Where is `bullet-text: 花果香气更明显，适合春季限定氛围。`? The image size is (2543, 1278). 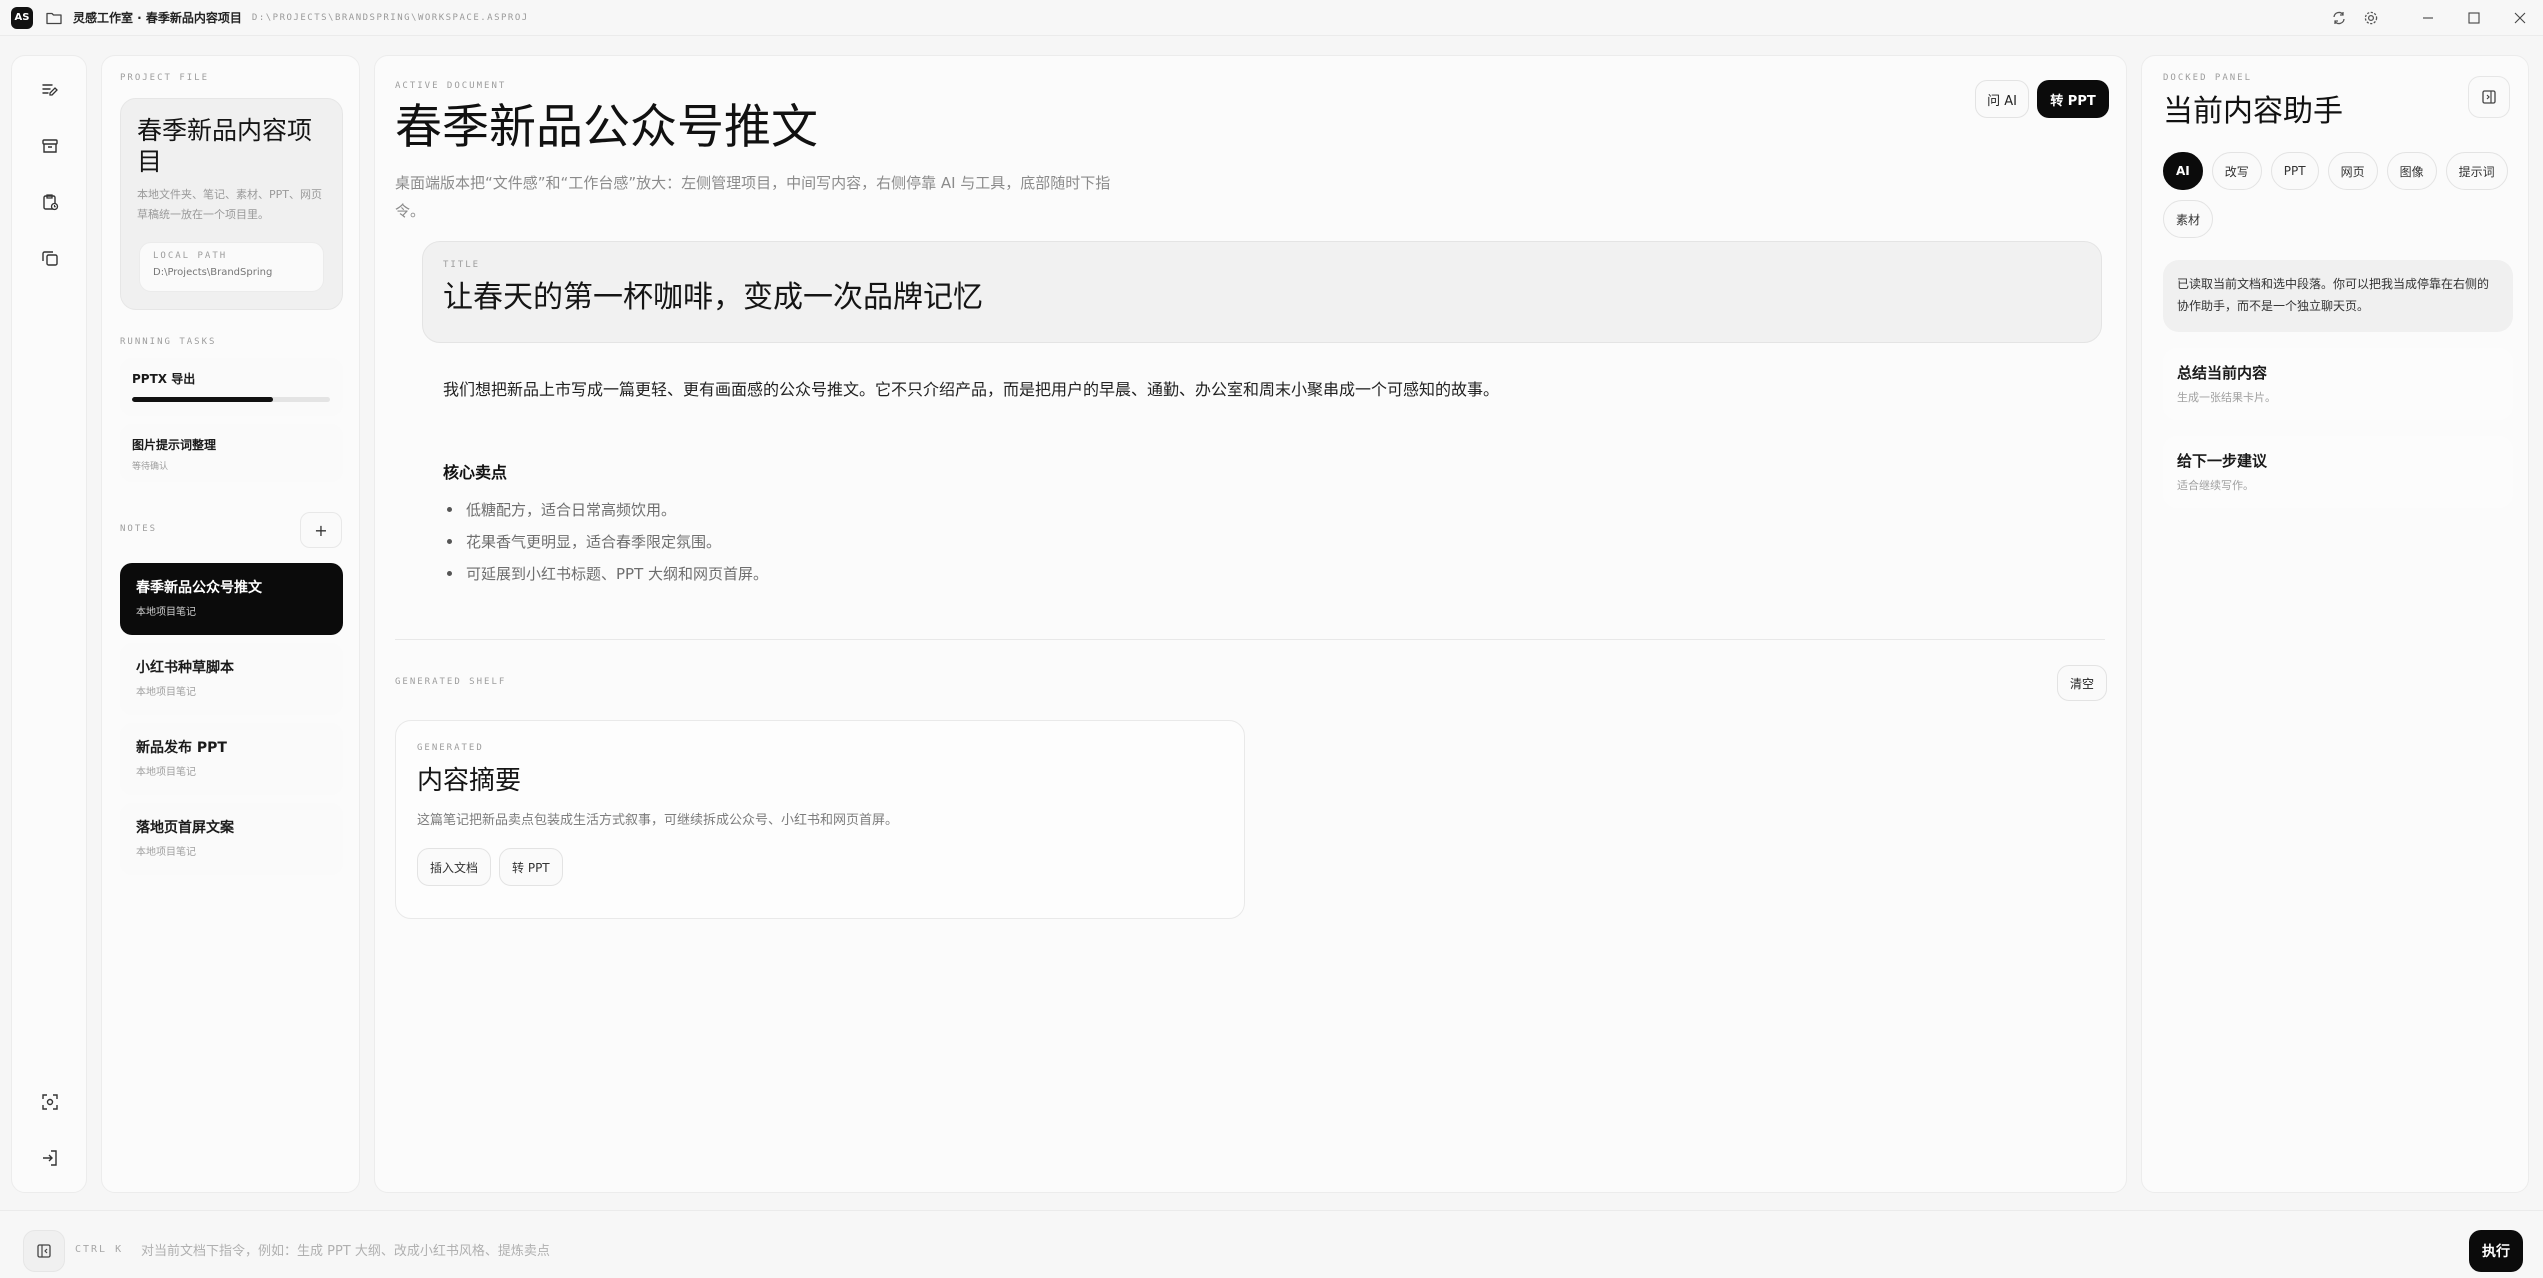 bullet-text: 花果香气更明显，适合春季限定氛围。 is located at coordinates (594, 541).